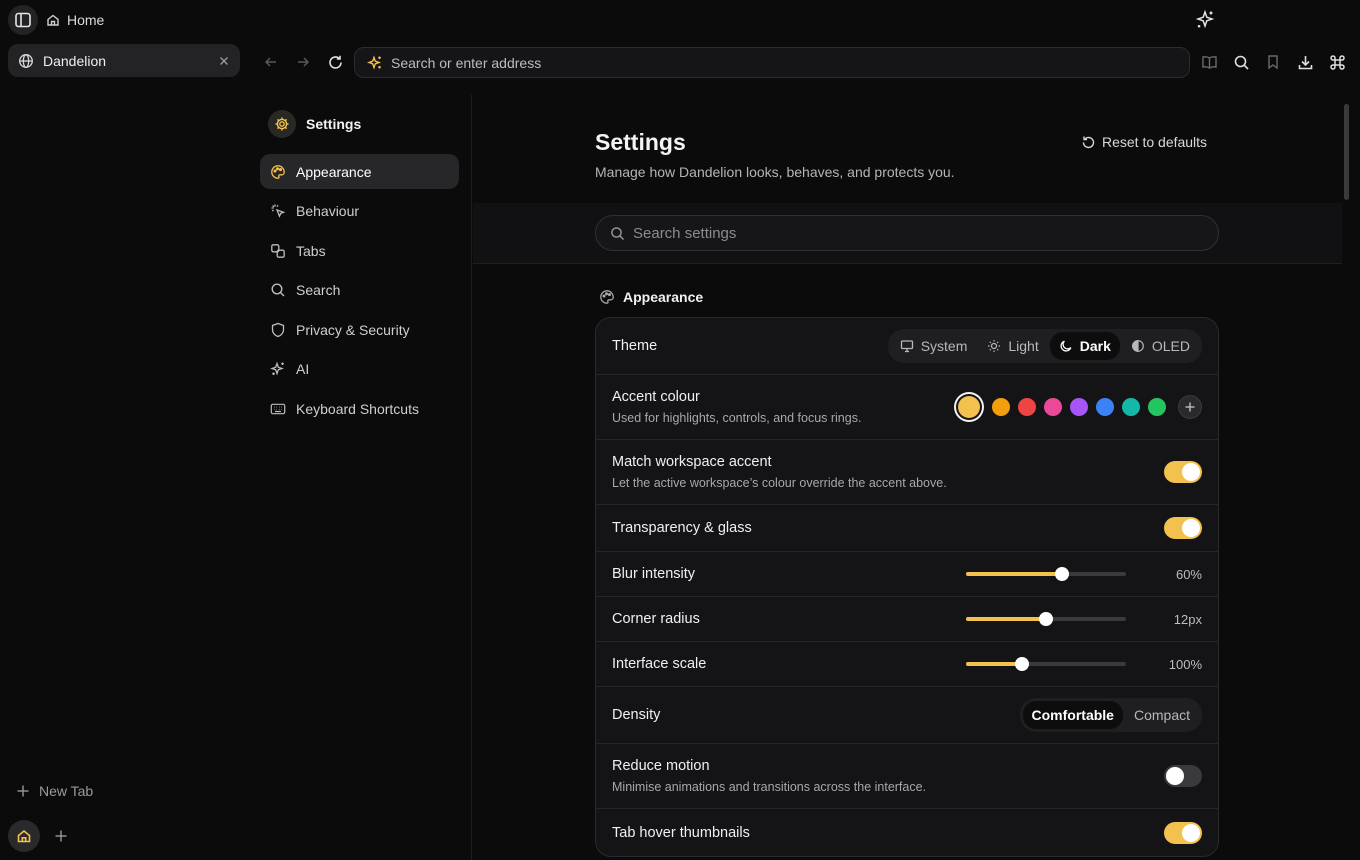  What do you see at coordinates (359, 329) in the screenshot?
I see `nav-item-privacy-security: Privacy & Security` at bounding box center [359, 329].